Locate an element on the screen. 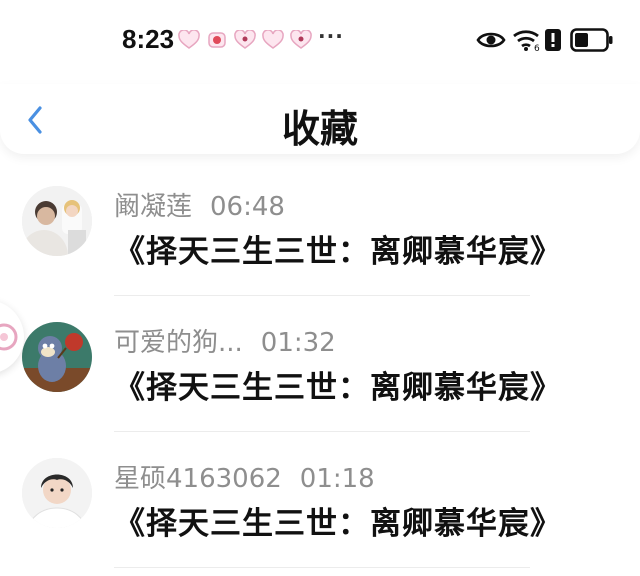  item-meta: 阚凝莲 06:48 is located at coordinates (199, 204).